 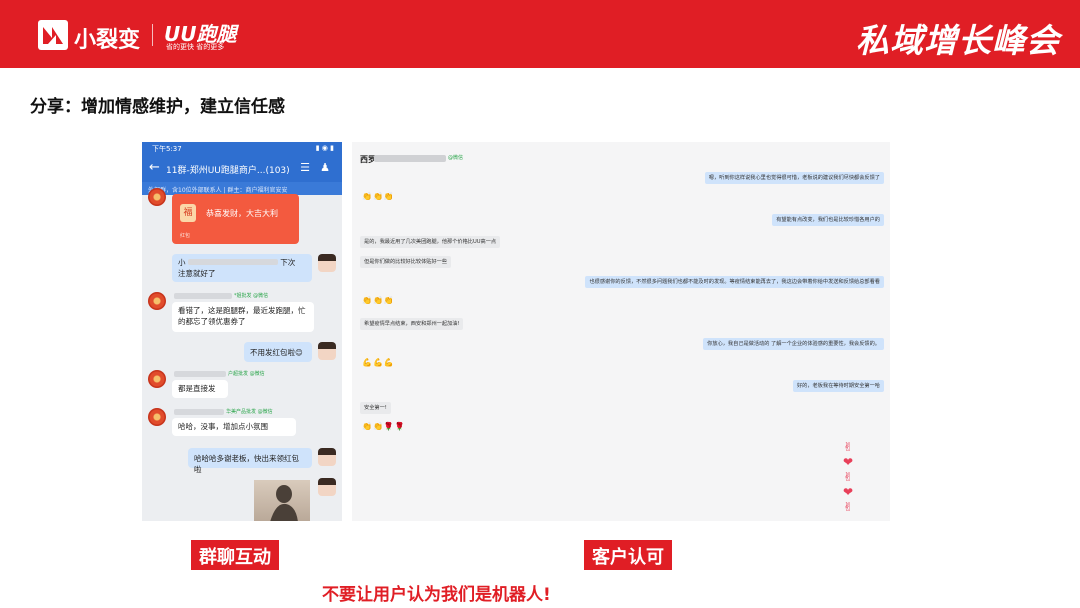 What do you see at coordinates (234, 427) in the screenshot?
I see `message-bubble: 哈哈，没事，增加点小氛围` at bounding box center [234, 427].